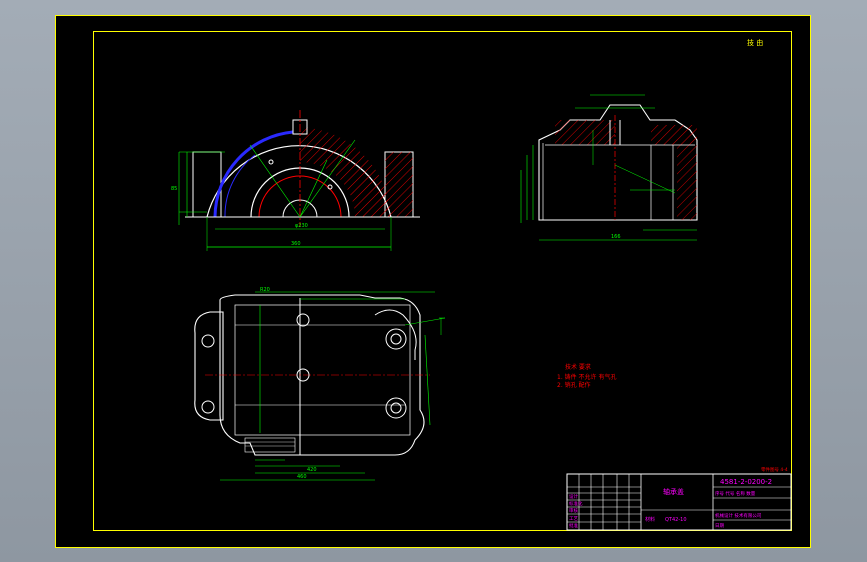 The image size is (867, 562). I want to click on front-height-dim: 85, so click(174, 189).